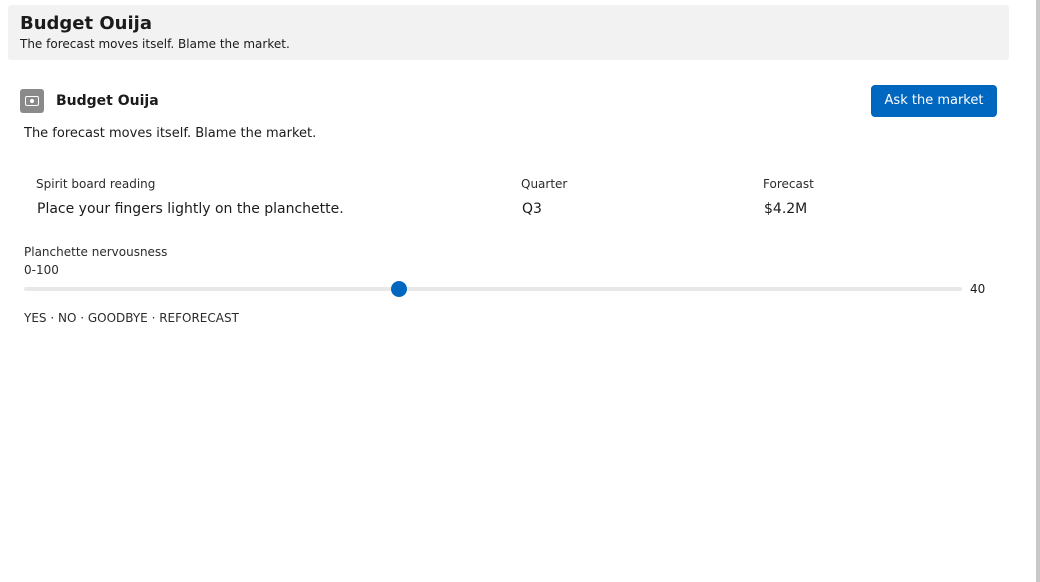 The height and width of the screenshot is (582, 1040). I want to click on forecast-value: $4.2M, so click(786, 209).